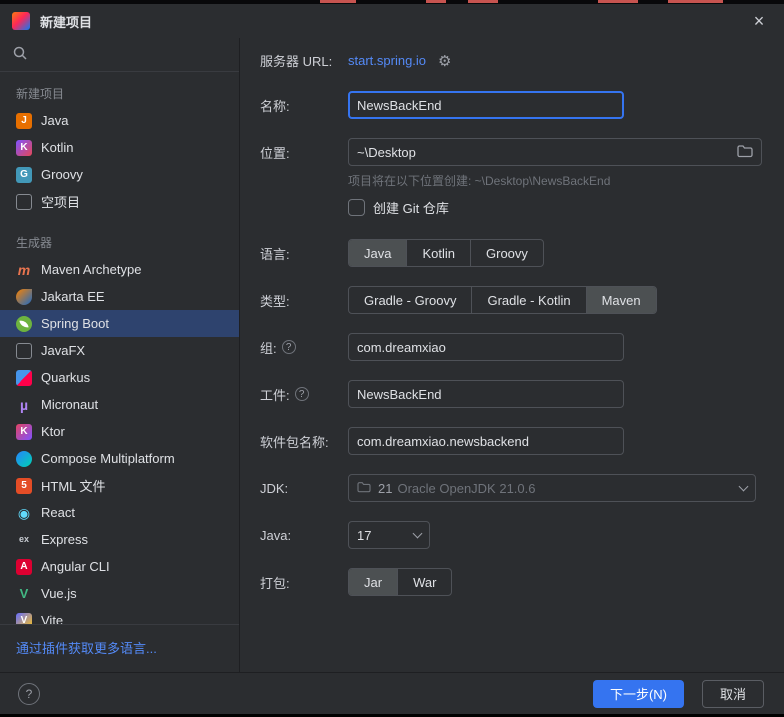  I want to click on jdk-row: JDK: 21 Oracle OpenJDK 21.0.6, so click(511, 488).